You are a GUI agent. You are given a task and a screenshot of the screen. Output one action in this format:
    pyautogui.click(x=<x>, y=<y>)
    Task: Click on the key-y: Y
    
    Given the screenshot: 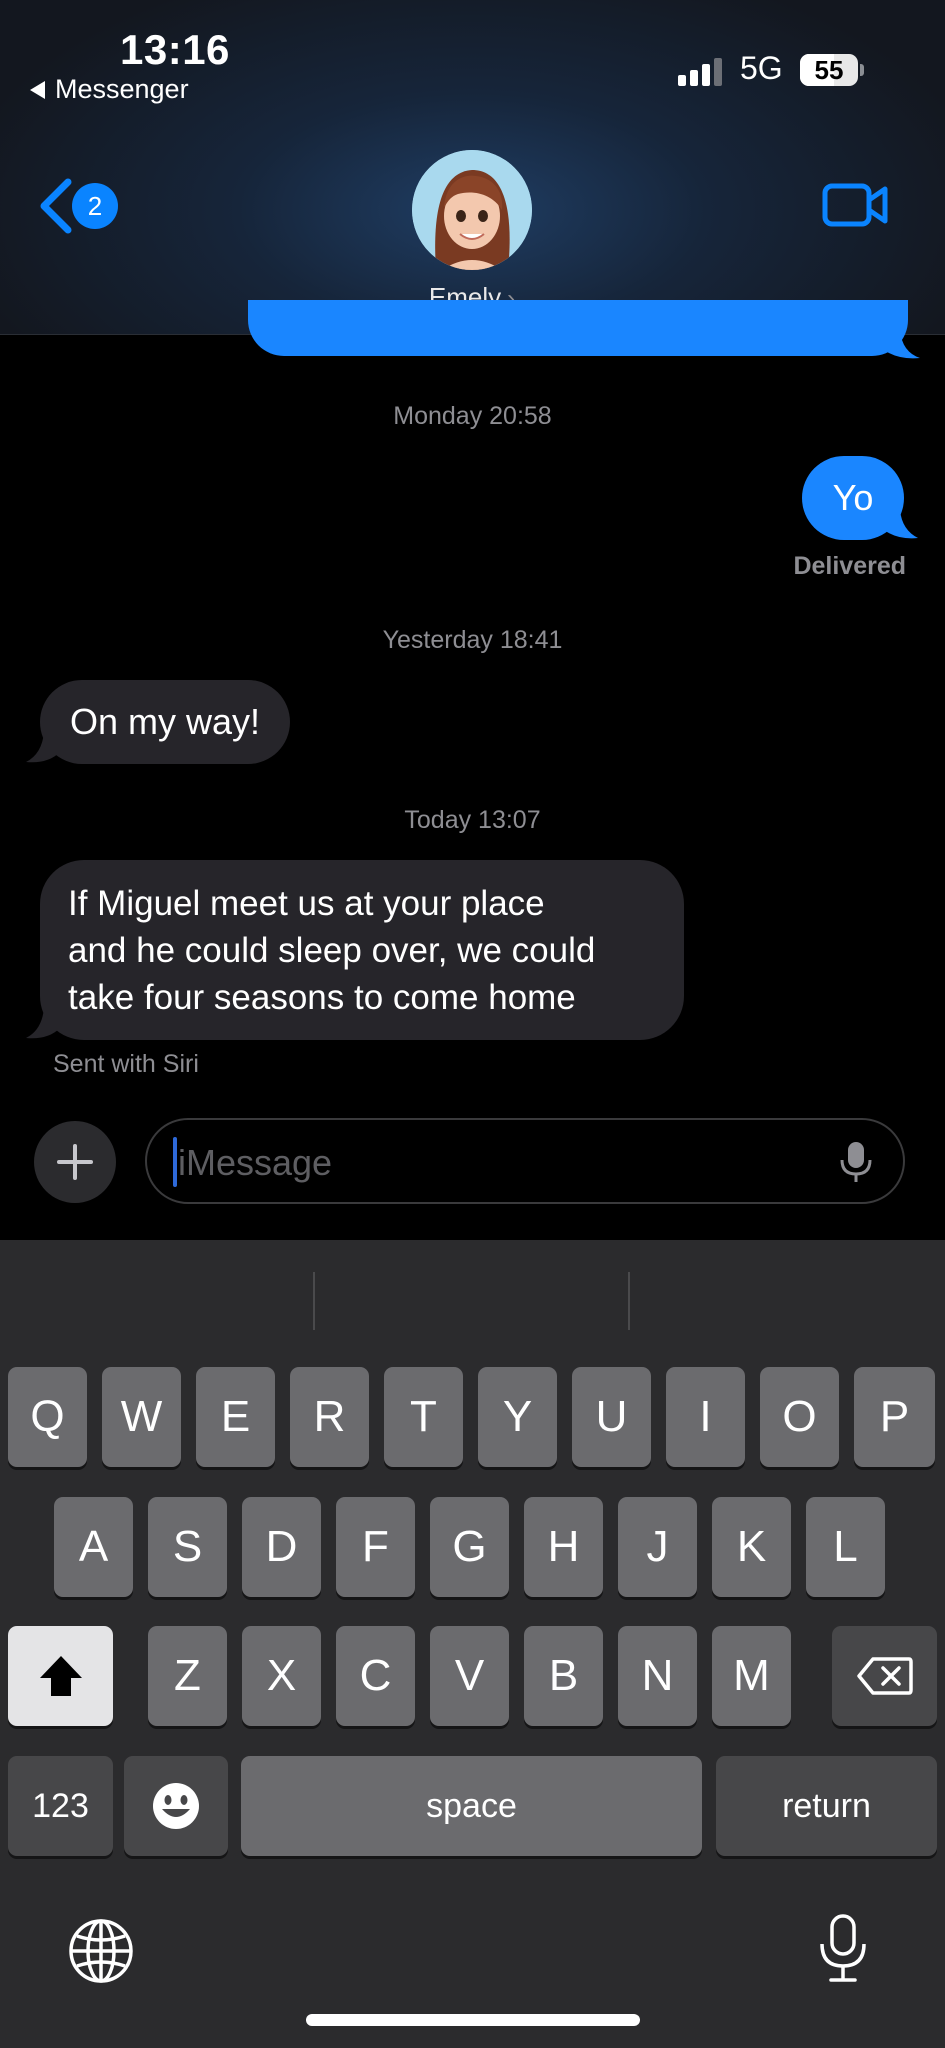 What is the action you would take?
    pyautogui.click(x=517, y=1417)
    